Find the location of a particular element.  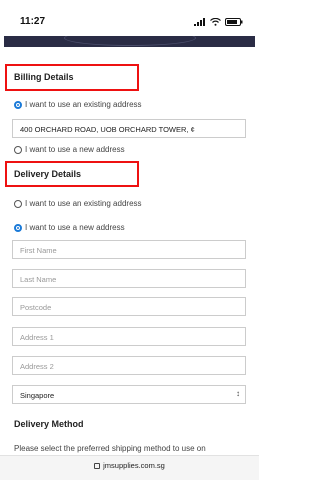

delivery-method-heading: Delivery Method is located at coordinates (49, 424).